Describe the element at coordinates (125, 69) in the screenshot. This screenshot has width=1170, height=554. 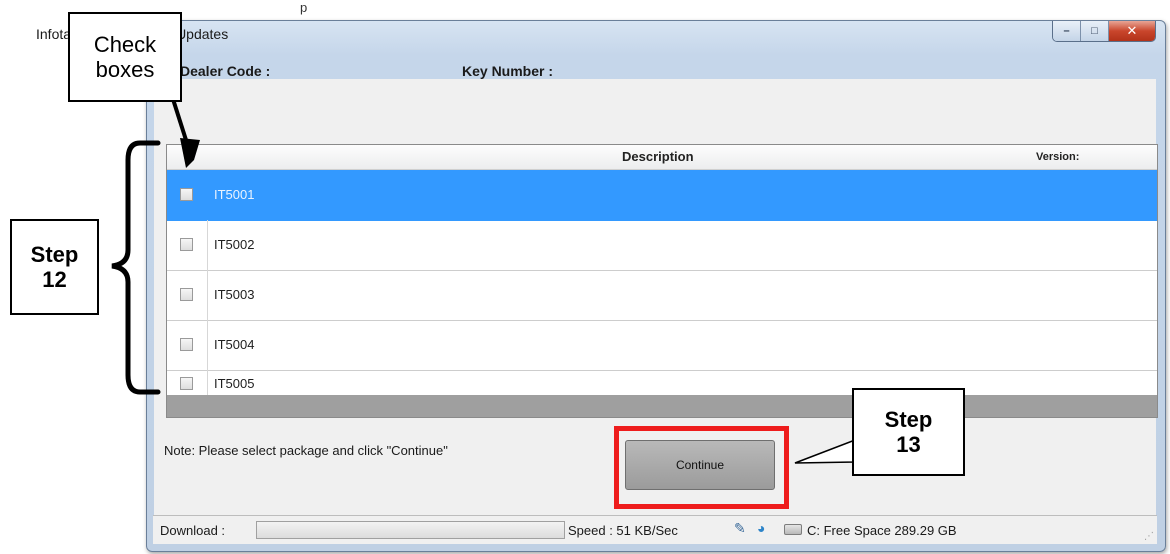
I see `callout-text-line: boxes` at that location.